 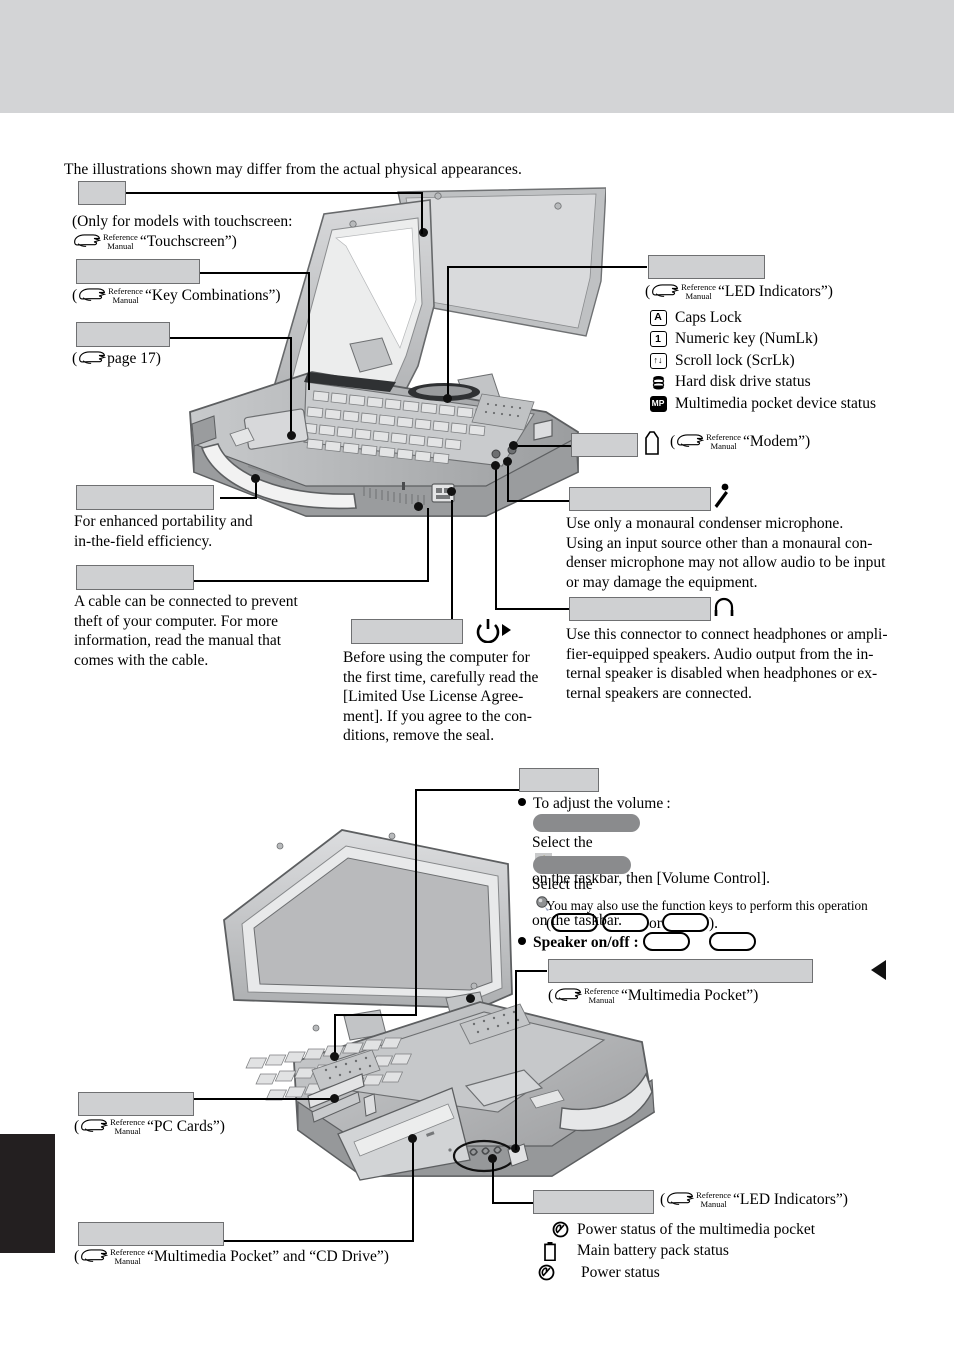 I want to click on modem-note: ( Reference Manual “Modem”), so click(x=740, y=442).